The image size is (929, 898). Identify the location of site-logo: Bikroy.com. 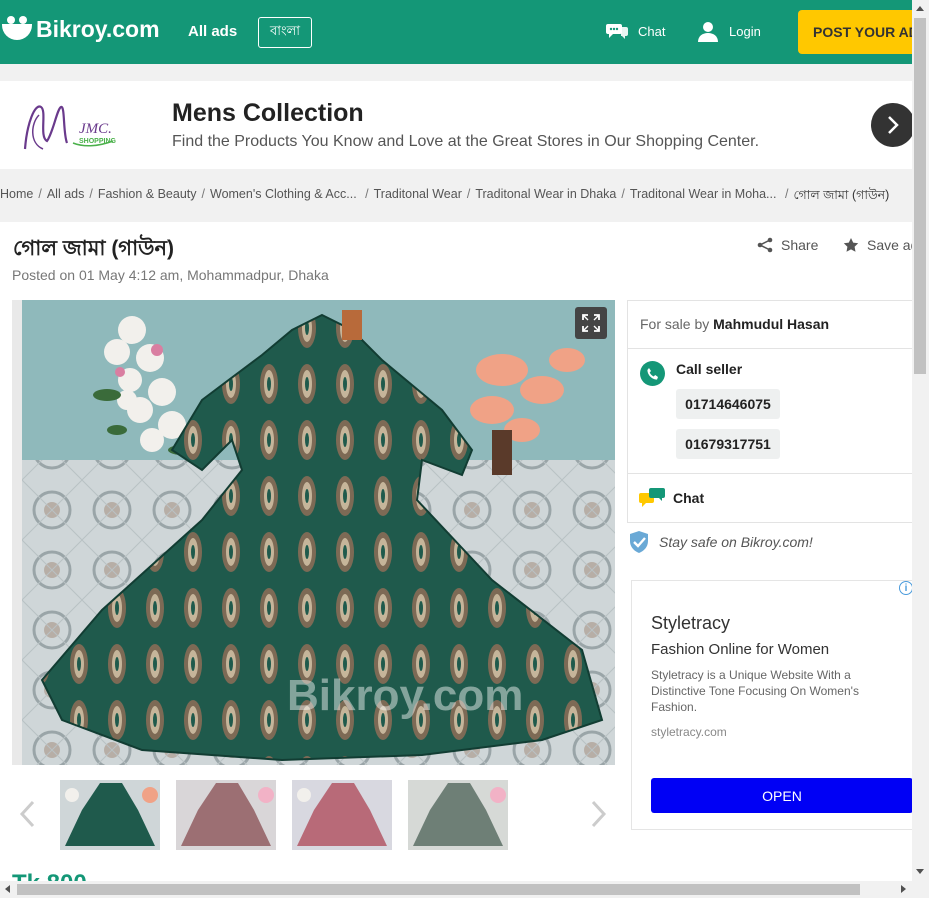
(81, 29).